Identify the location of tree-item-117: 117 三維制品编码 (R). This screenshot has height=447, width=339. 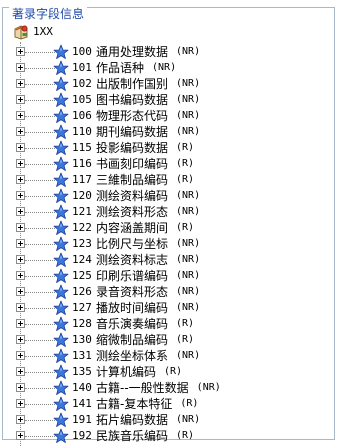
(168, 180).